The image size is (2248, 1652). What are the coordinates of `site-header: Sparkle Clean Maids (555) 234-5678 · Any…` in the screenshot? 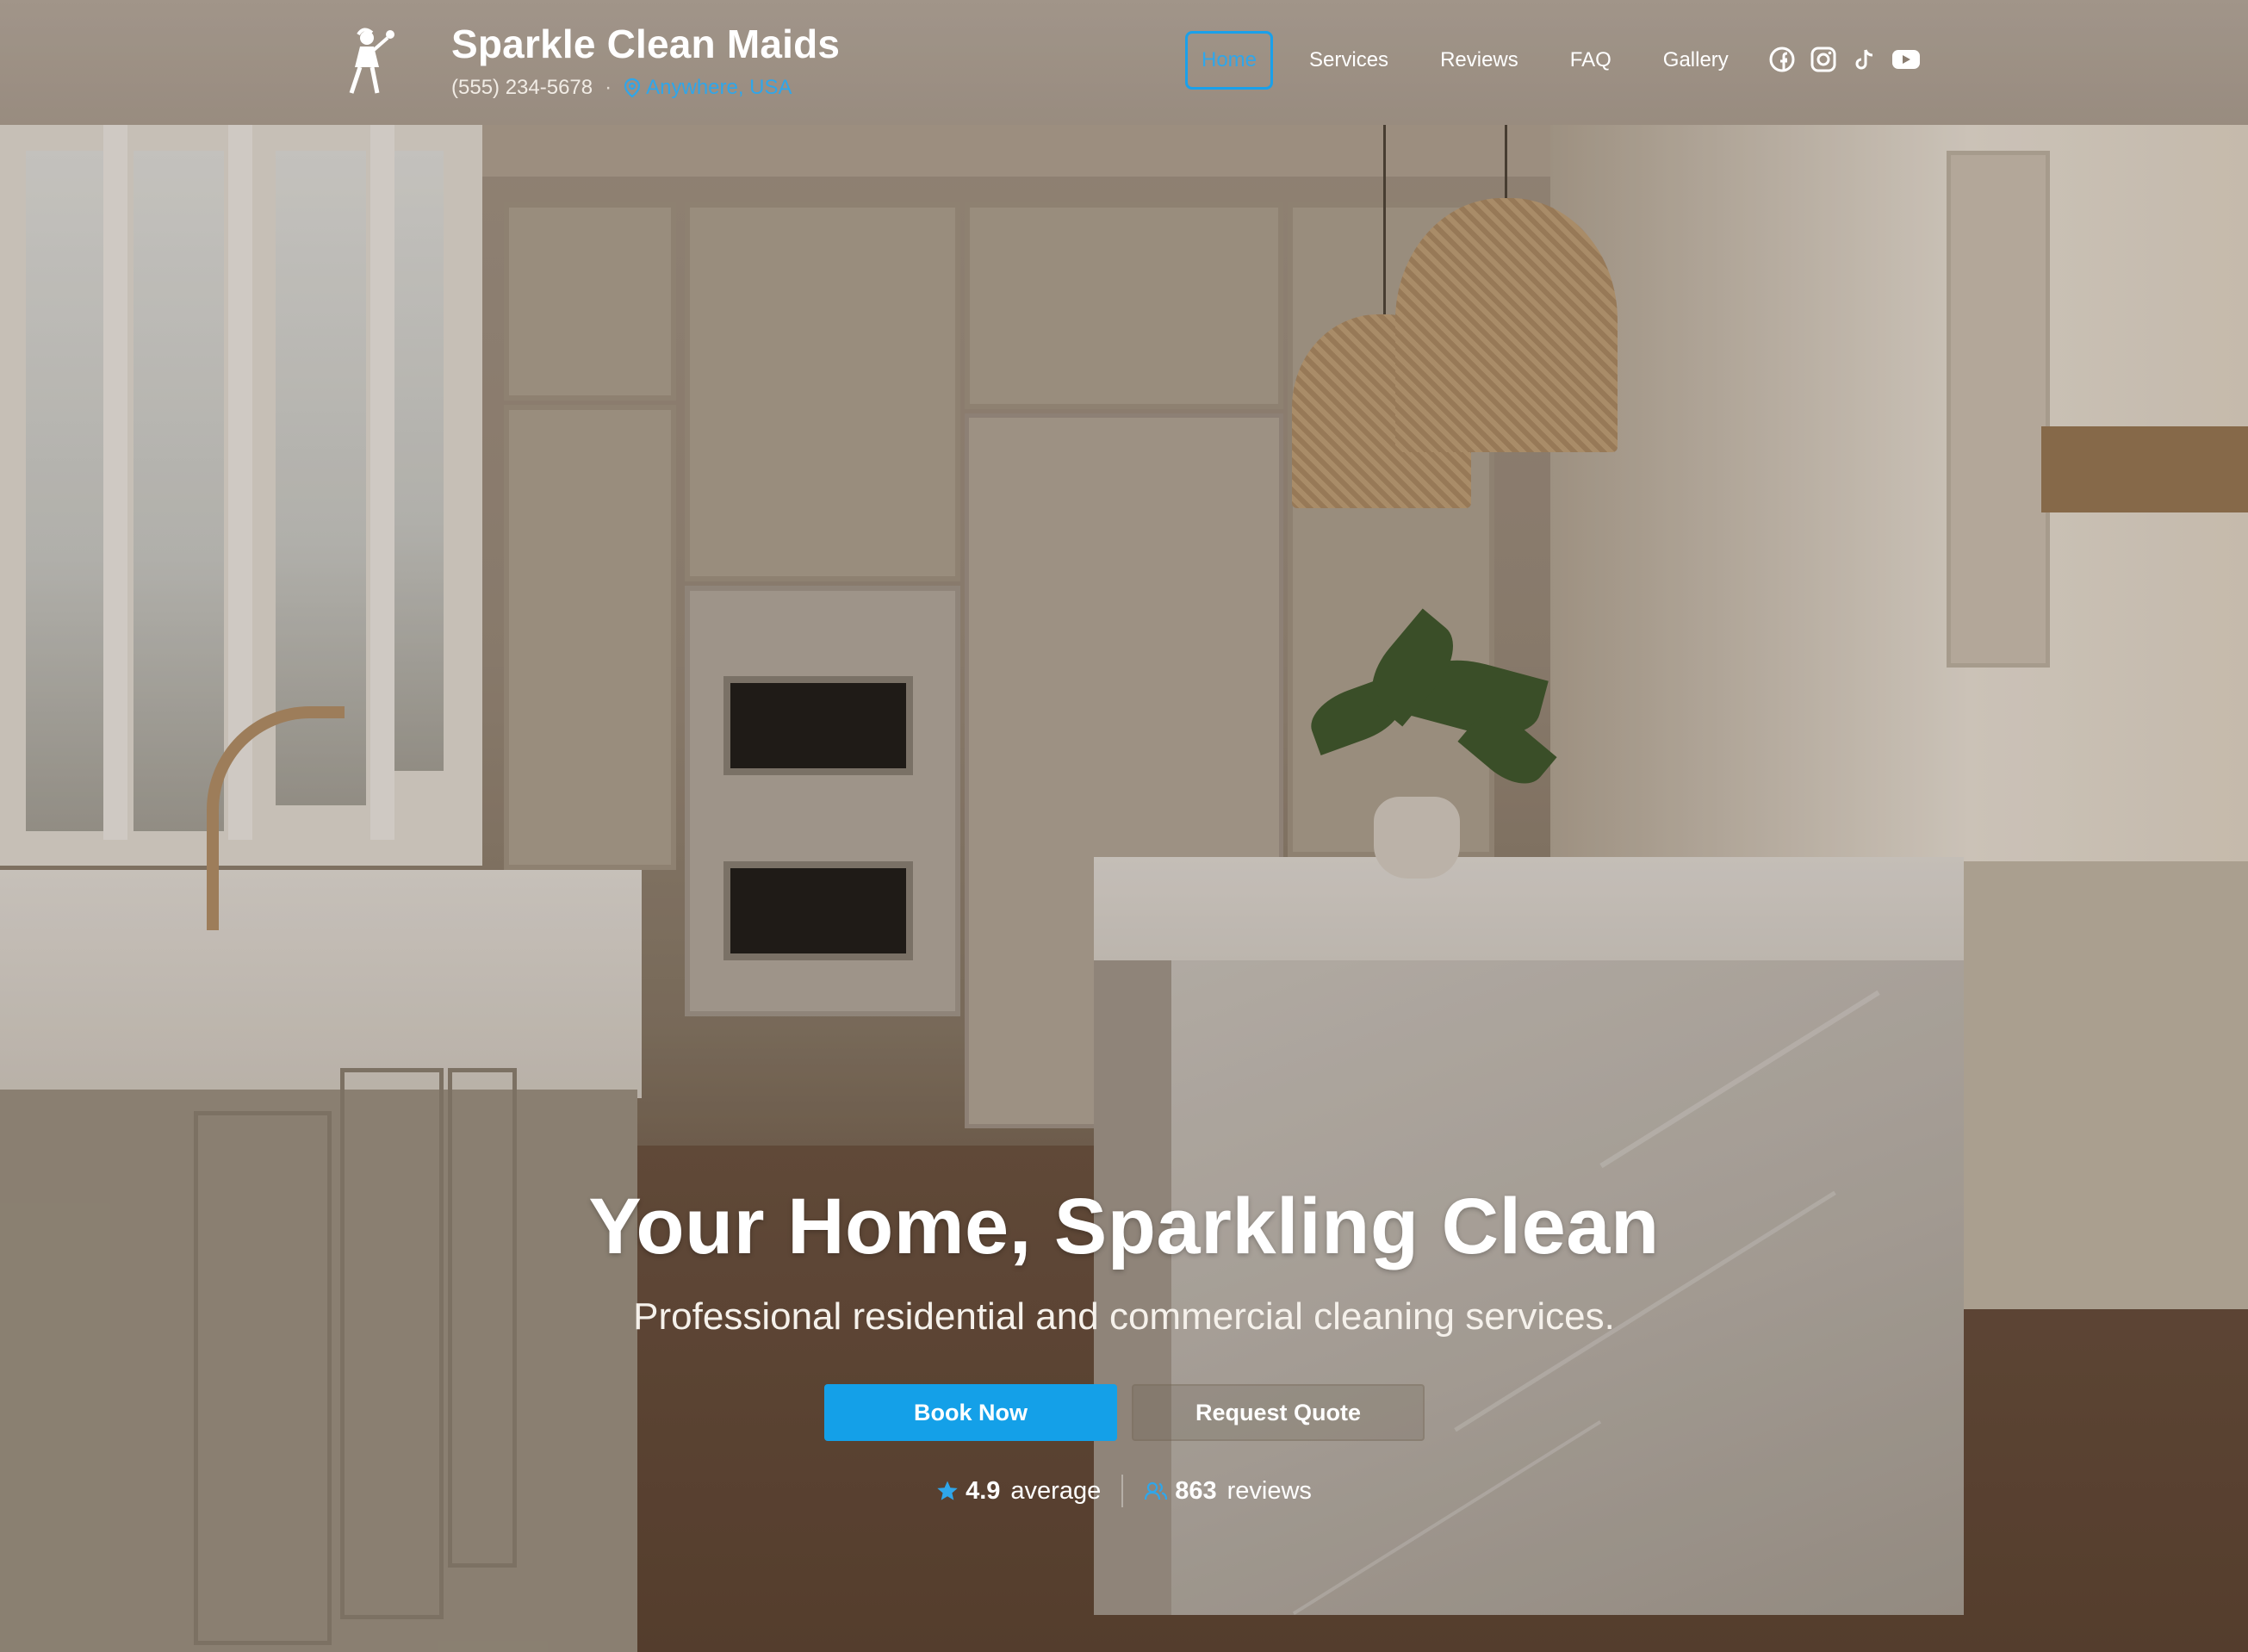 It's located at (1124, 62).